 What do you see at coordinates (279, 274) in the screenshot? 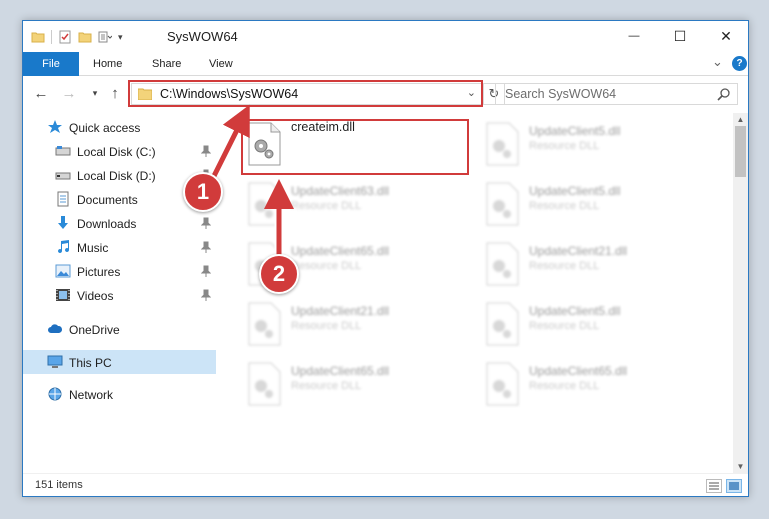
I see `step-2-badge: 2` at bounding box center [279, 274].